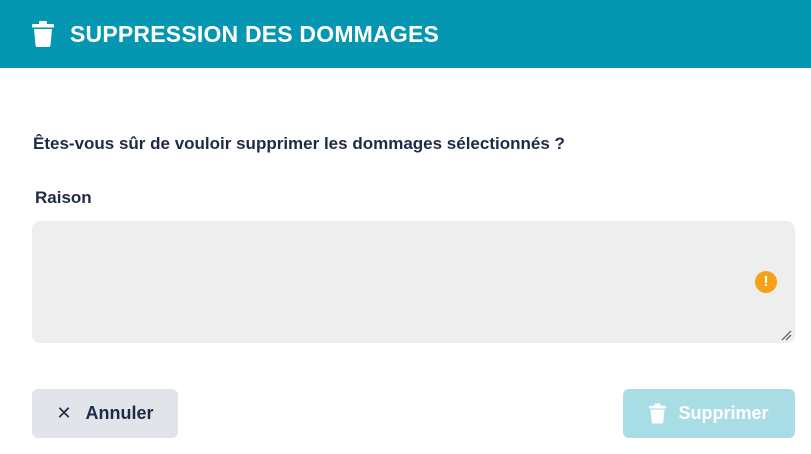 The width and height of the screenshot is (811, 454). What do you see at coordinates (64, 413) in the screenshot?
I see `close-icon: ✕` at bounding box center [64, 413].